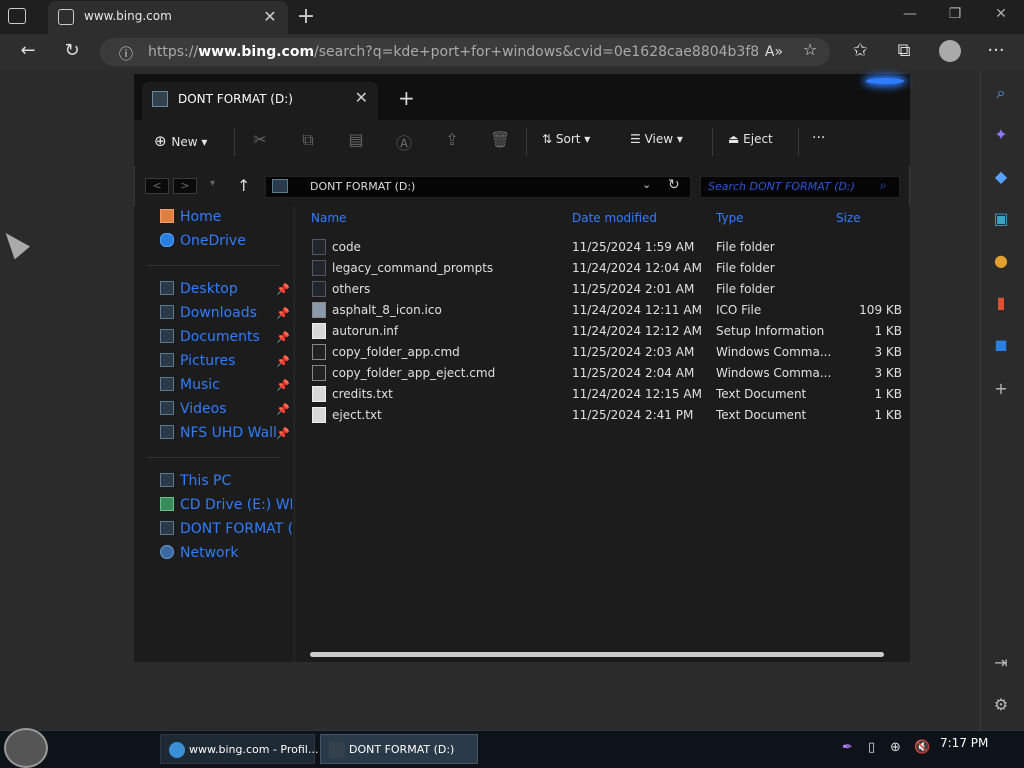 This screenshot has width=1024, height=768. What do you see at coordinates (996, 50) in the screenshot?
I see `settings-more-icon: ···` at bounding box center [996, 50].